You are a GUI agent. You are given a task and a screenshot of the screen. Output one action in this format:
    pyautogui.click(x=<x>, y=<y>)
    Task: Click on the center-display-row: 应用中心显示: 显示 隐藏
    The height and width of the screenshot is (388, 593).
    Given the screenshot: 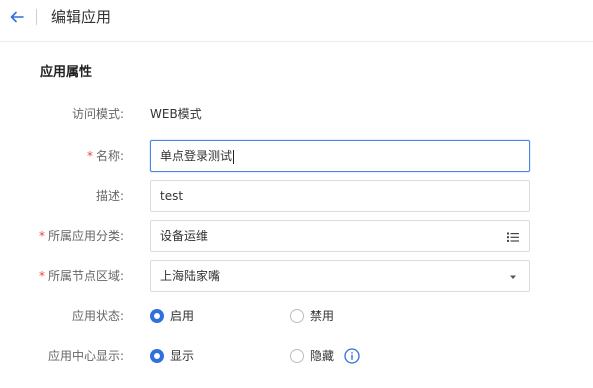 What is the action you would take?
    pyautogui.click(x=296, y=356)
    